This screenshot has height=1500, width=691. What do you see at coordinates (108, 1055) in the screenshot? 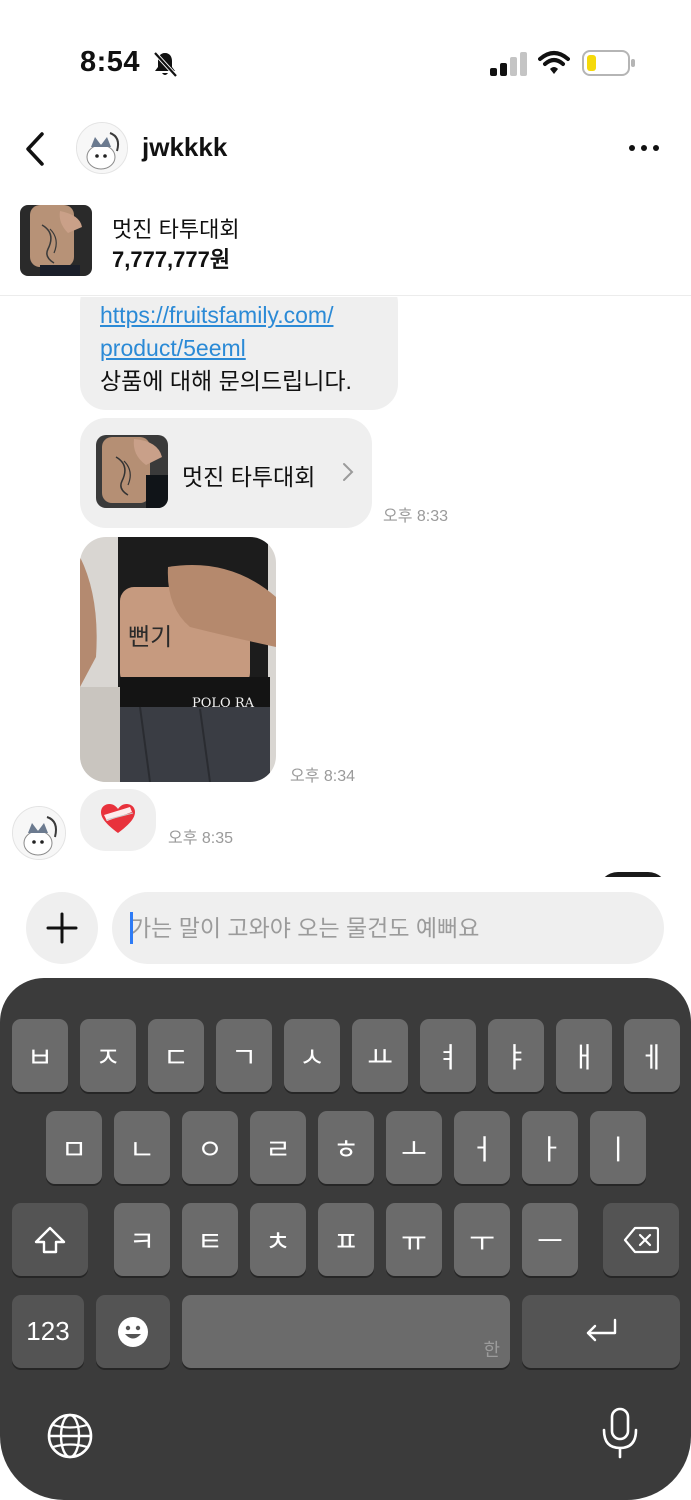
I see `key: ㅈ` at bounding box center [108, 1055].